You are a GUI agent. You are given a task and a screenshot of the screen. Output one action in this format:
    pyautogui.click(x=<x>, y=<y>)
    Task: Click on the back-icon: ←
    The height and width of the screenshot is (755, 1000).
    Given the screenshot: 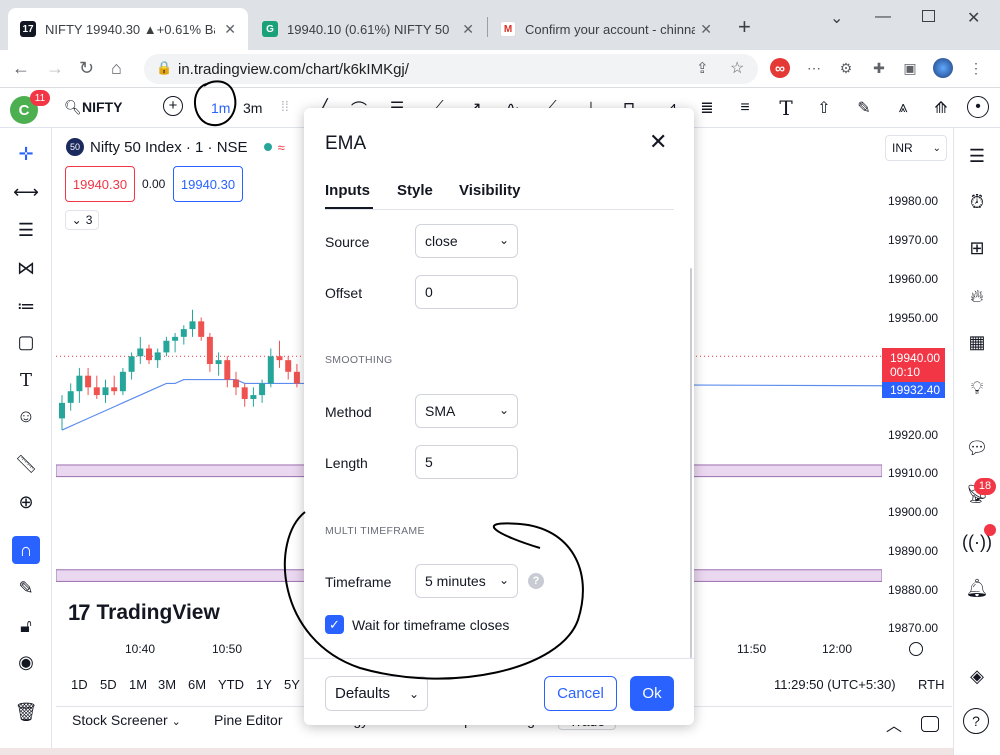 What is the action you would take?
    pyautogui.click(x=21, y=68)
    